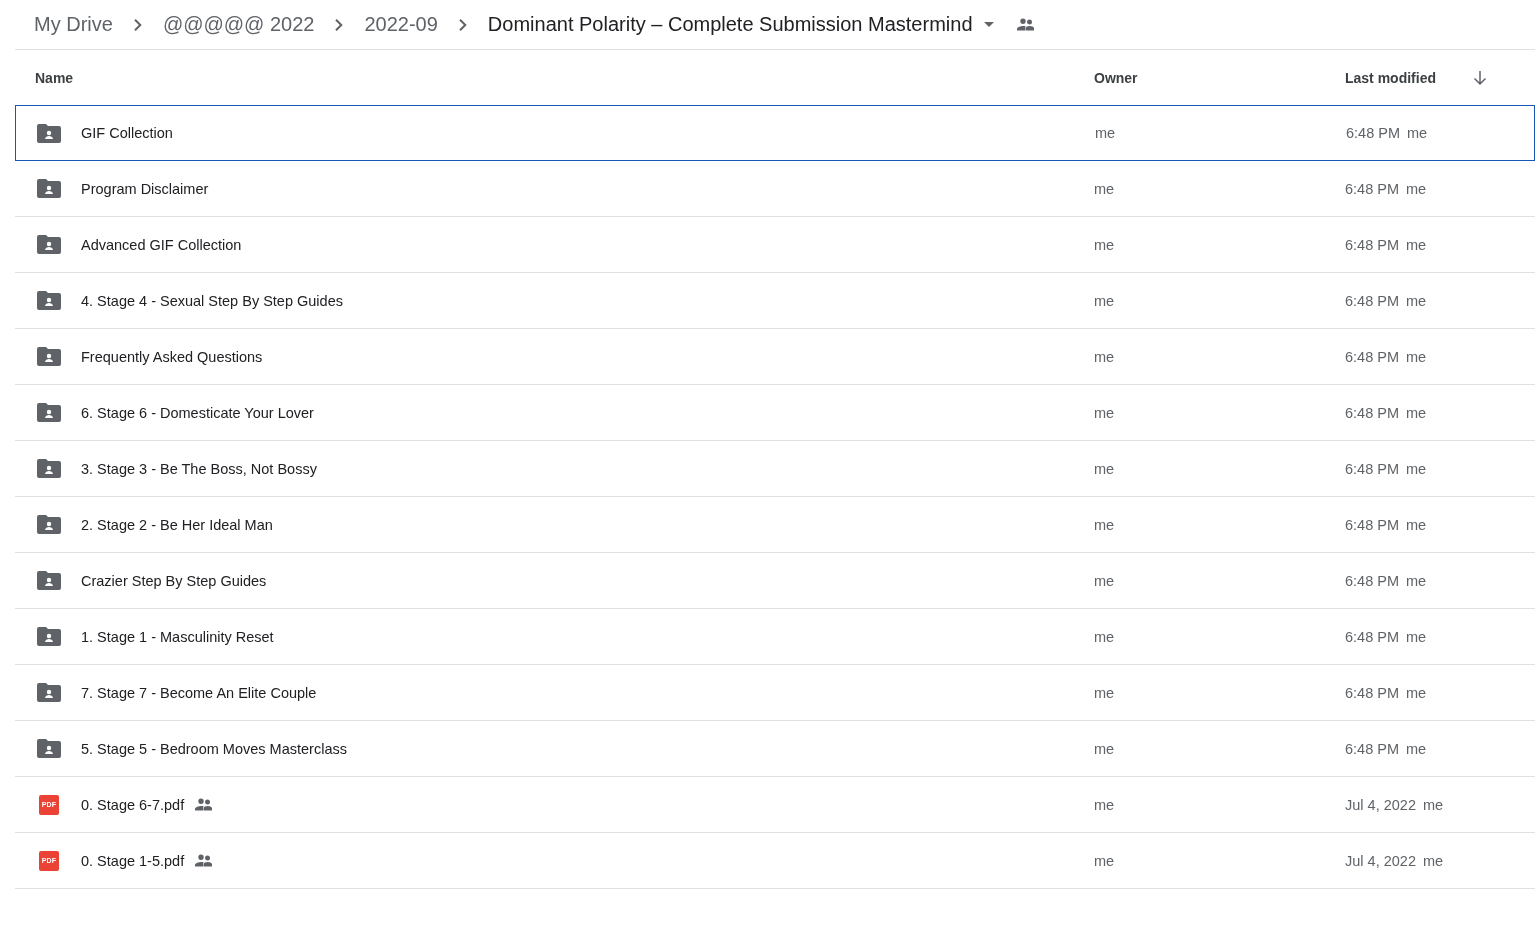  What do you see at coordinates (1025, 24) in the screenshot?
I see `people-icon` at bounding box center [1025, 24].